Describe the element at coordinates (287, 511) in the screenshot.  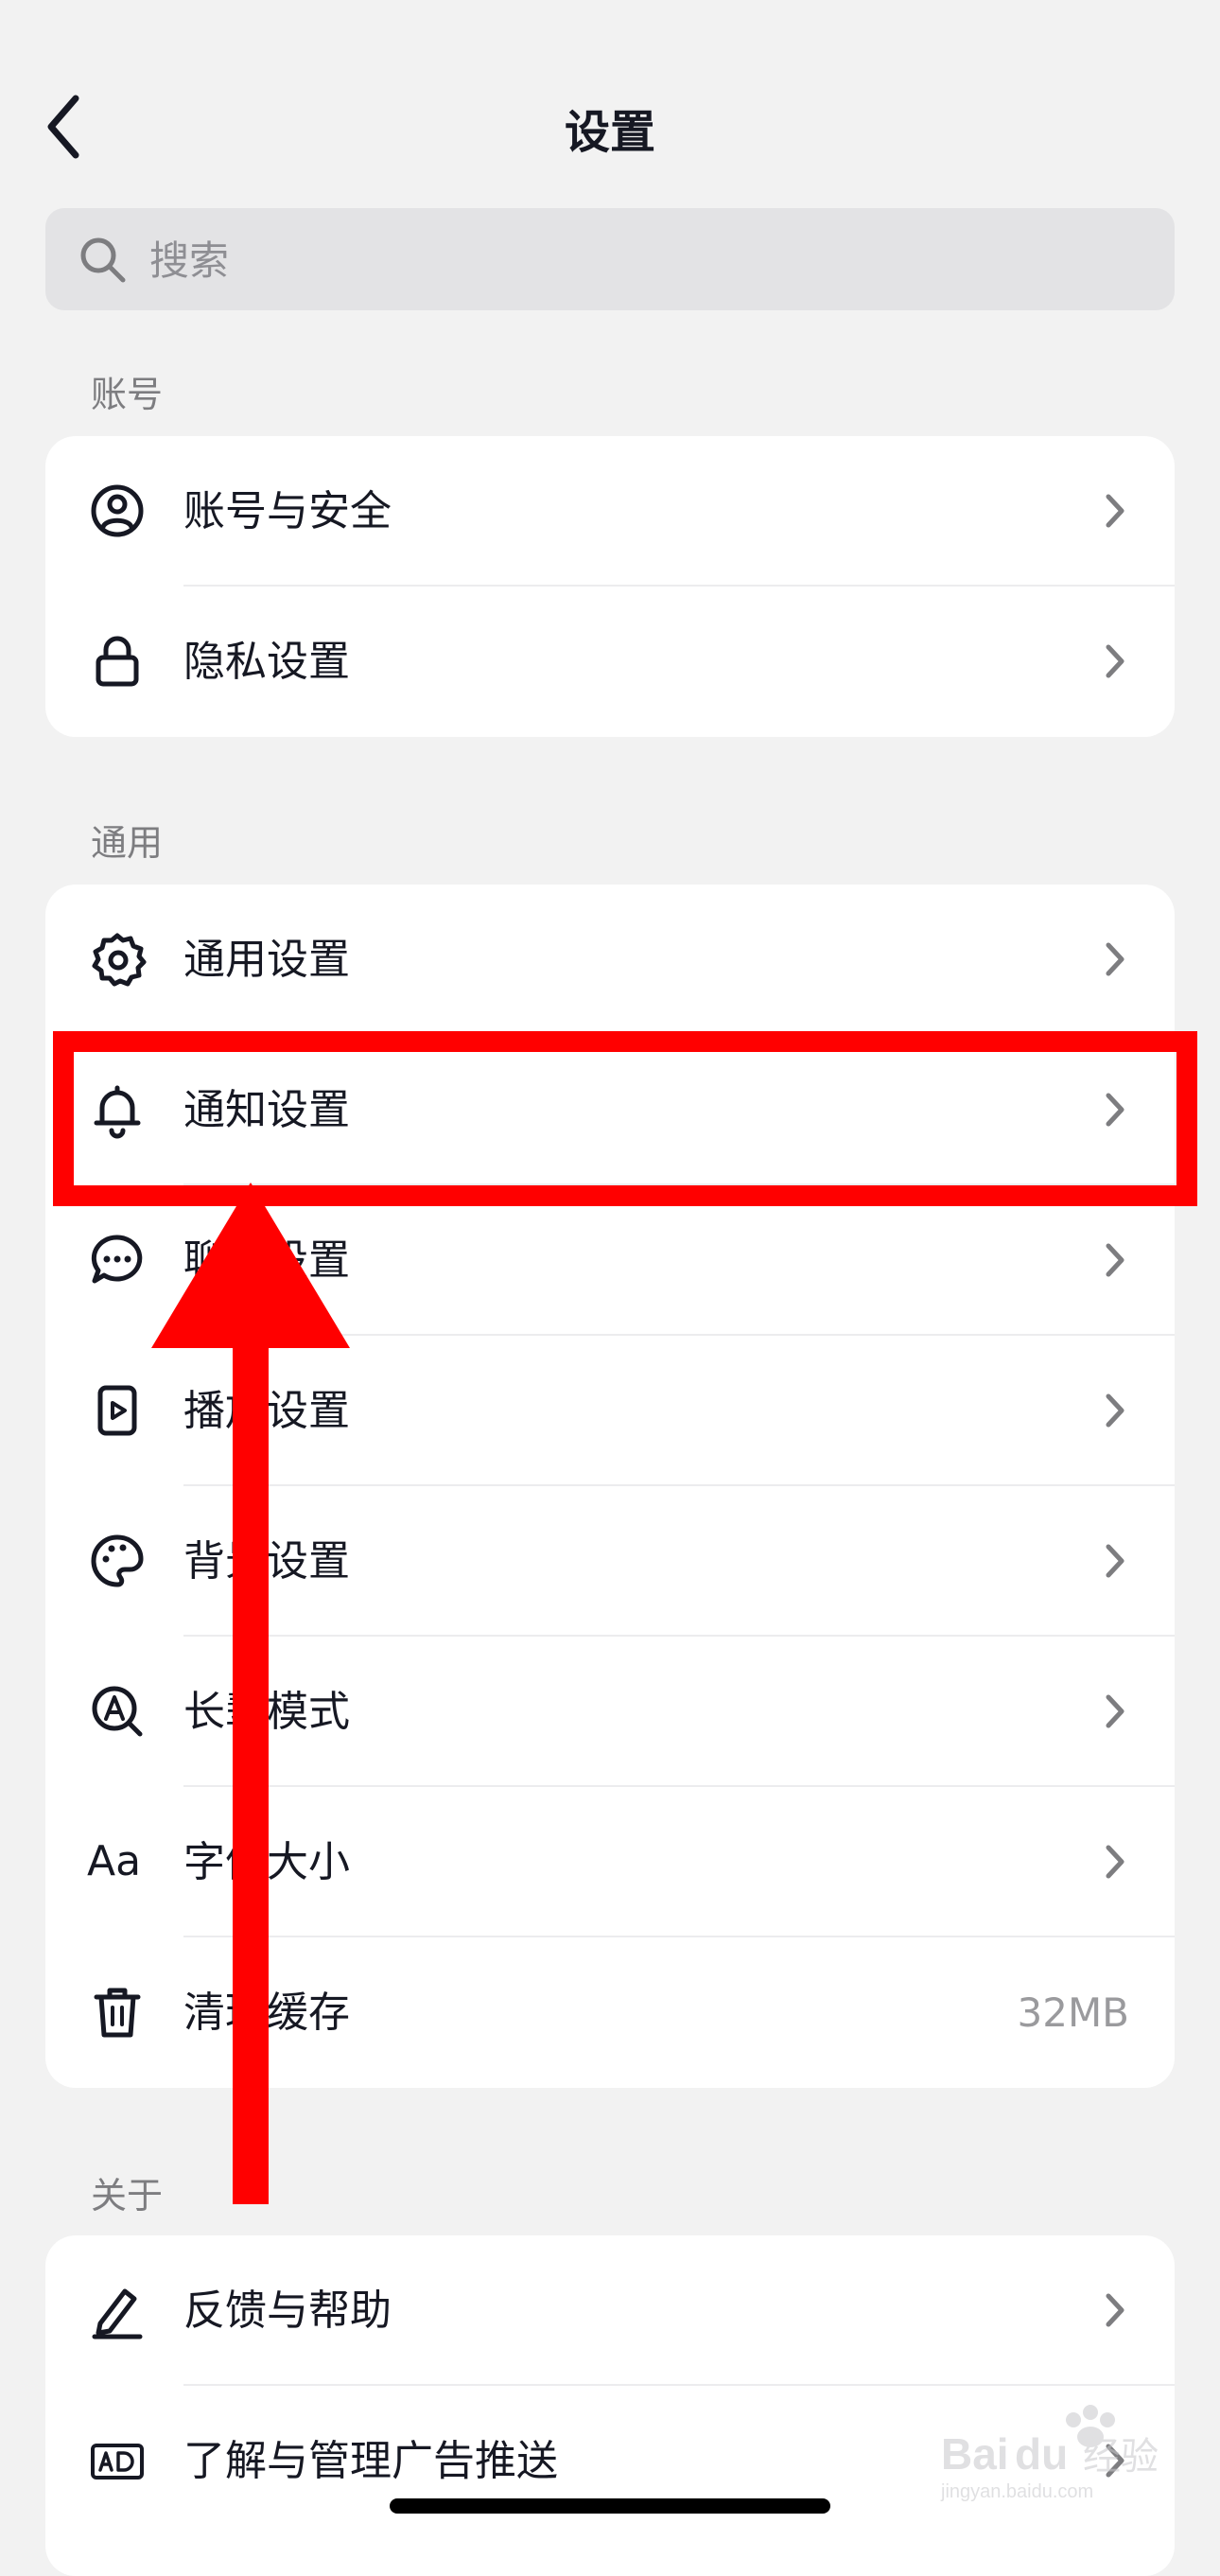
I see `row-label: 账号与安全` at that location.